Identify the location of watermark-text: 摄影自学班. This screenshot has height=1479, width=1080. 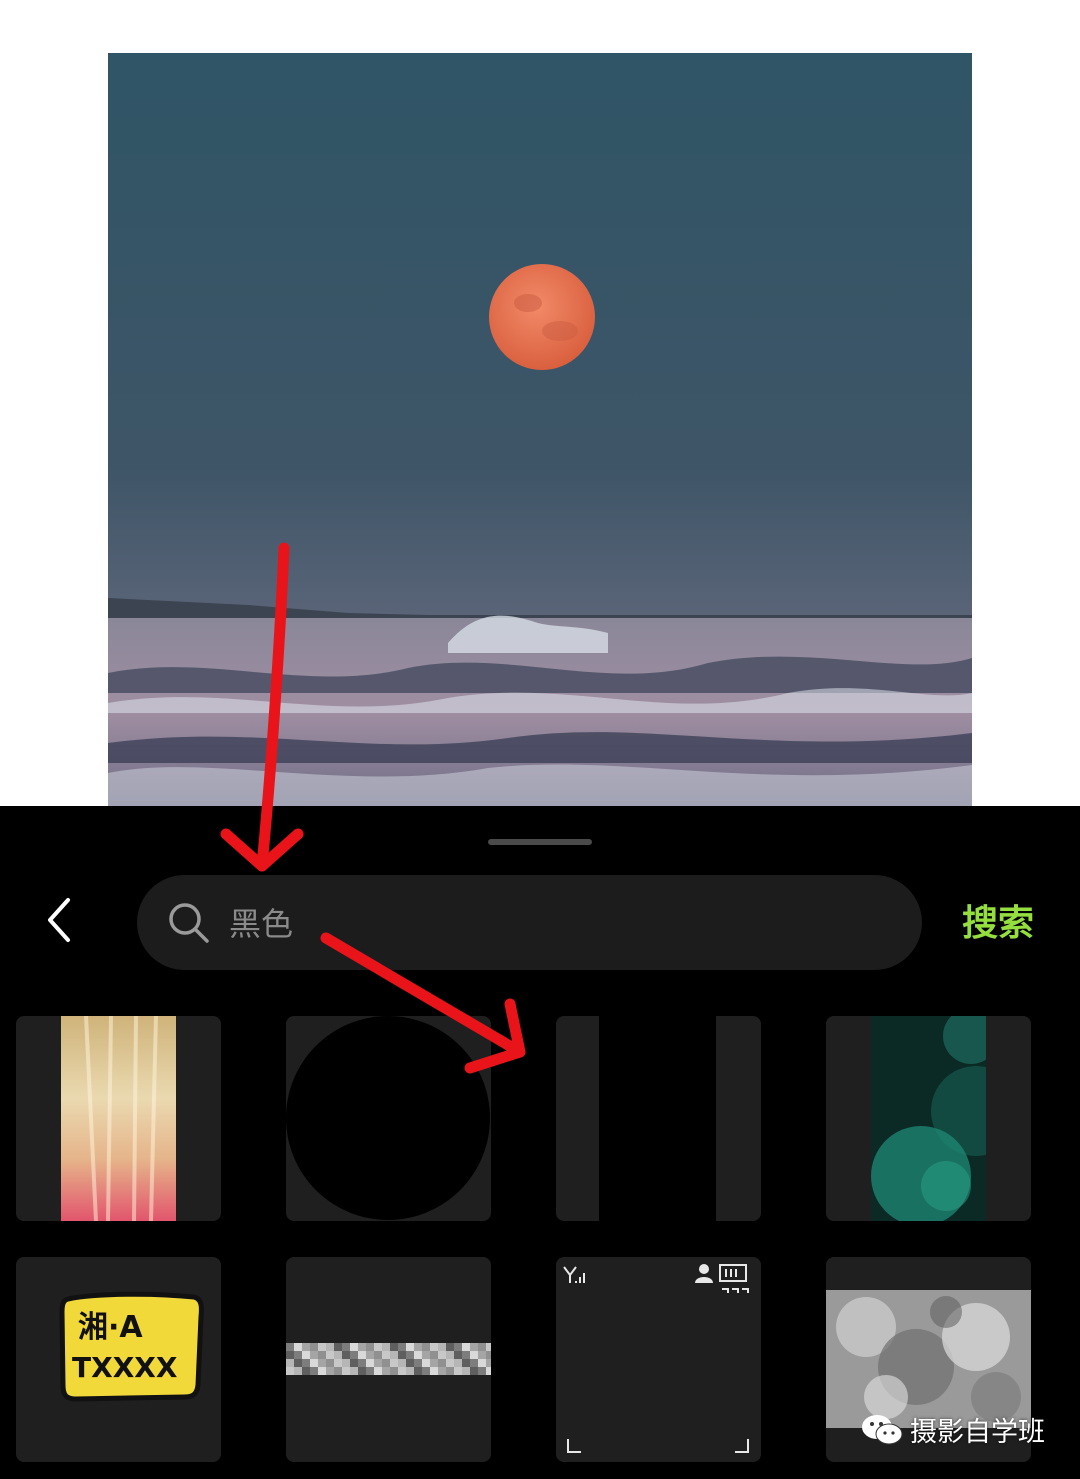
(977, 1432).